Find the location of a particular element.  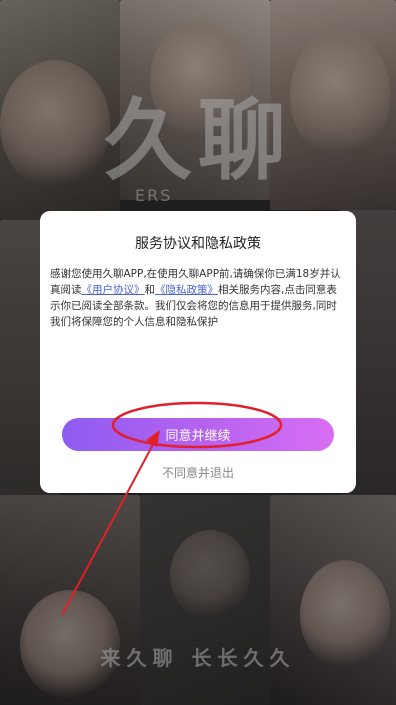

privacy-policy-link: 《隐私政策》 is located at coordinates (186, 290).